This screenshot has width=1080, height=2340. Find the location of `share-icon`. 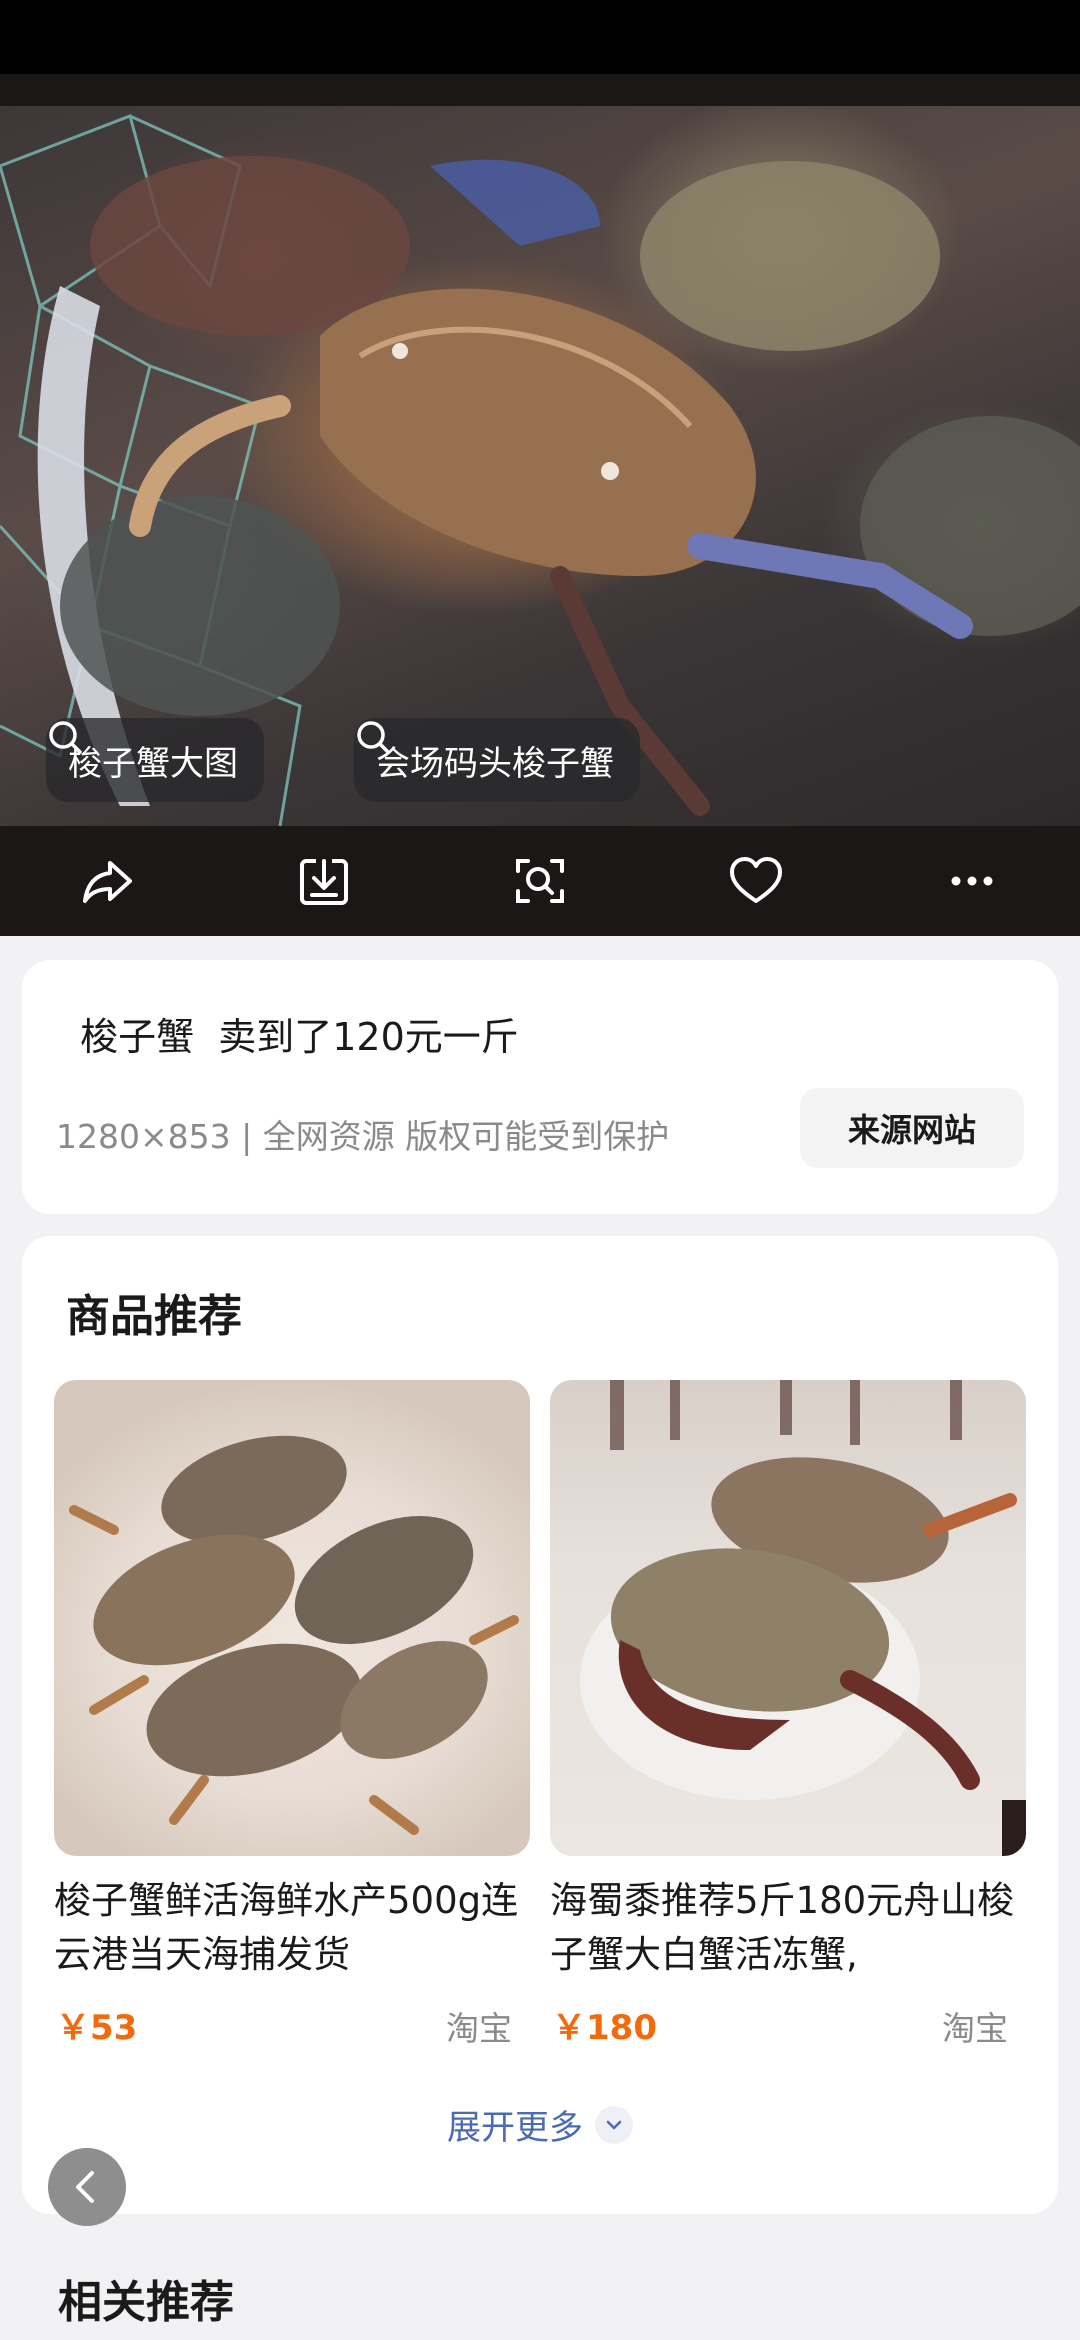

share-icon is located at coordinates (107, 882).